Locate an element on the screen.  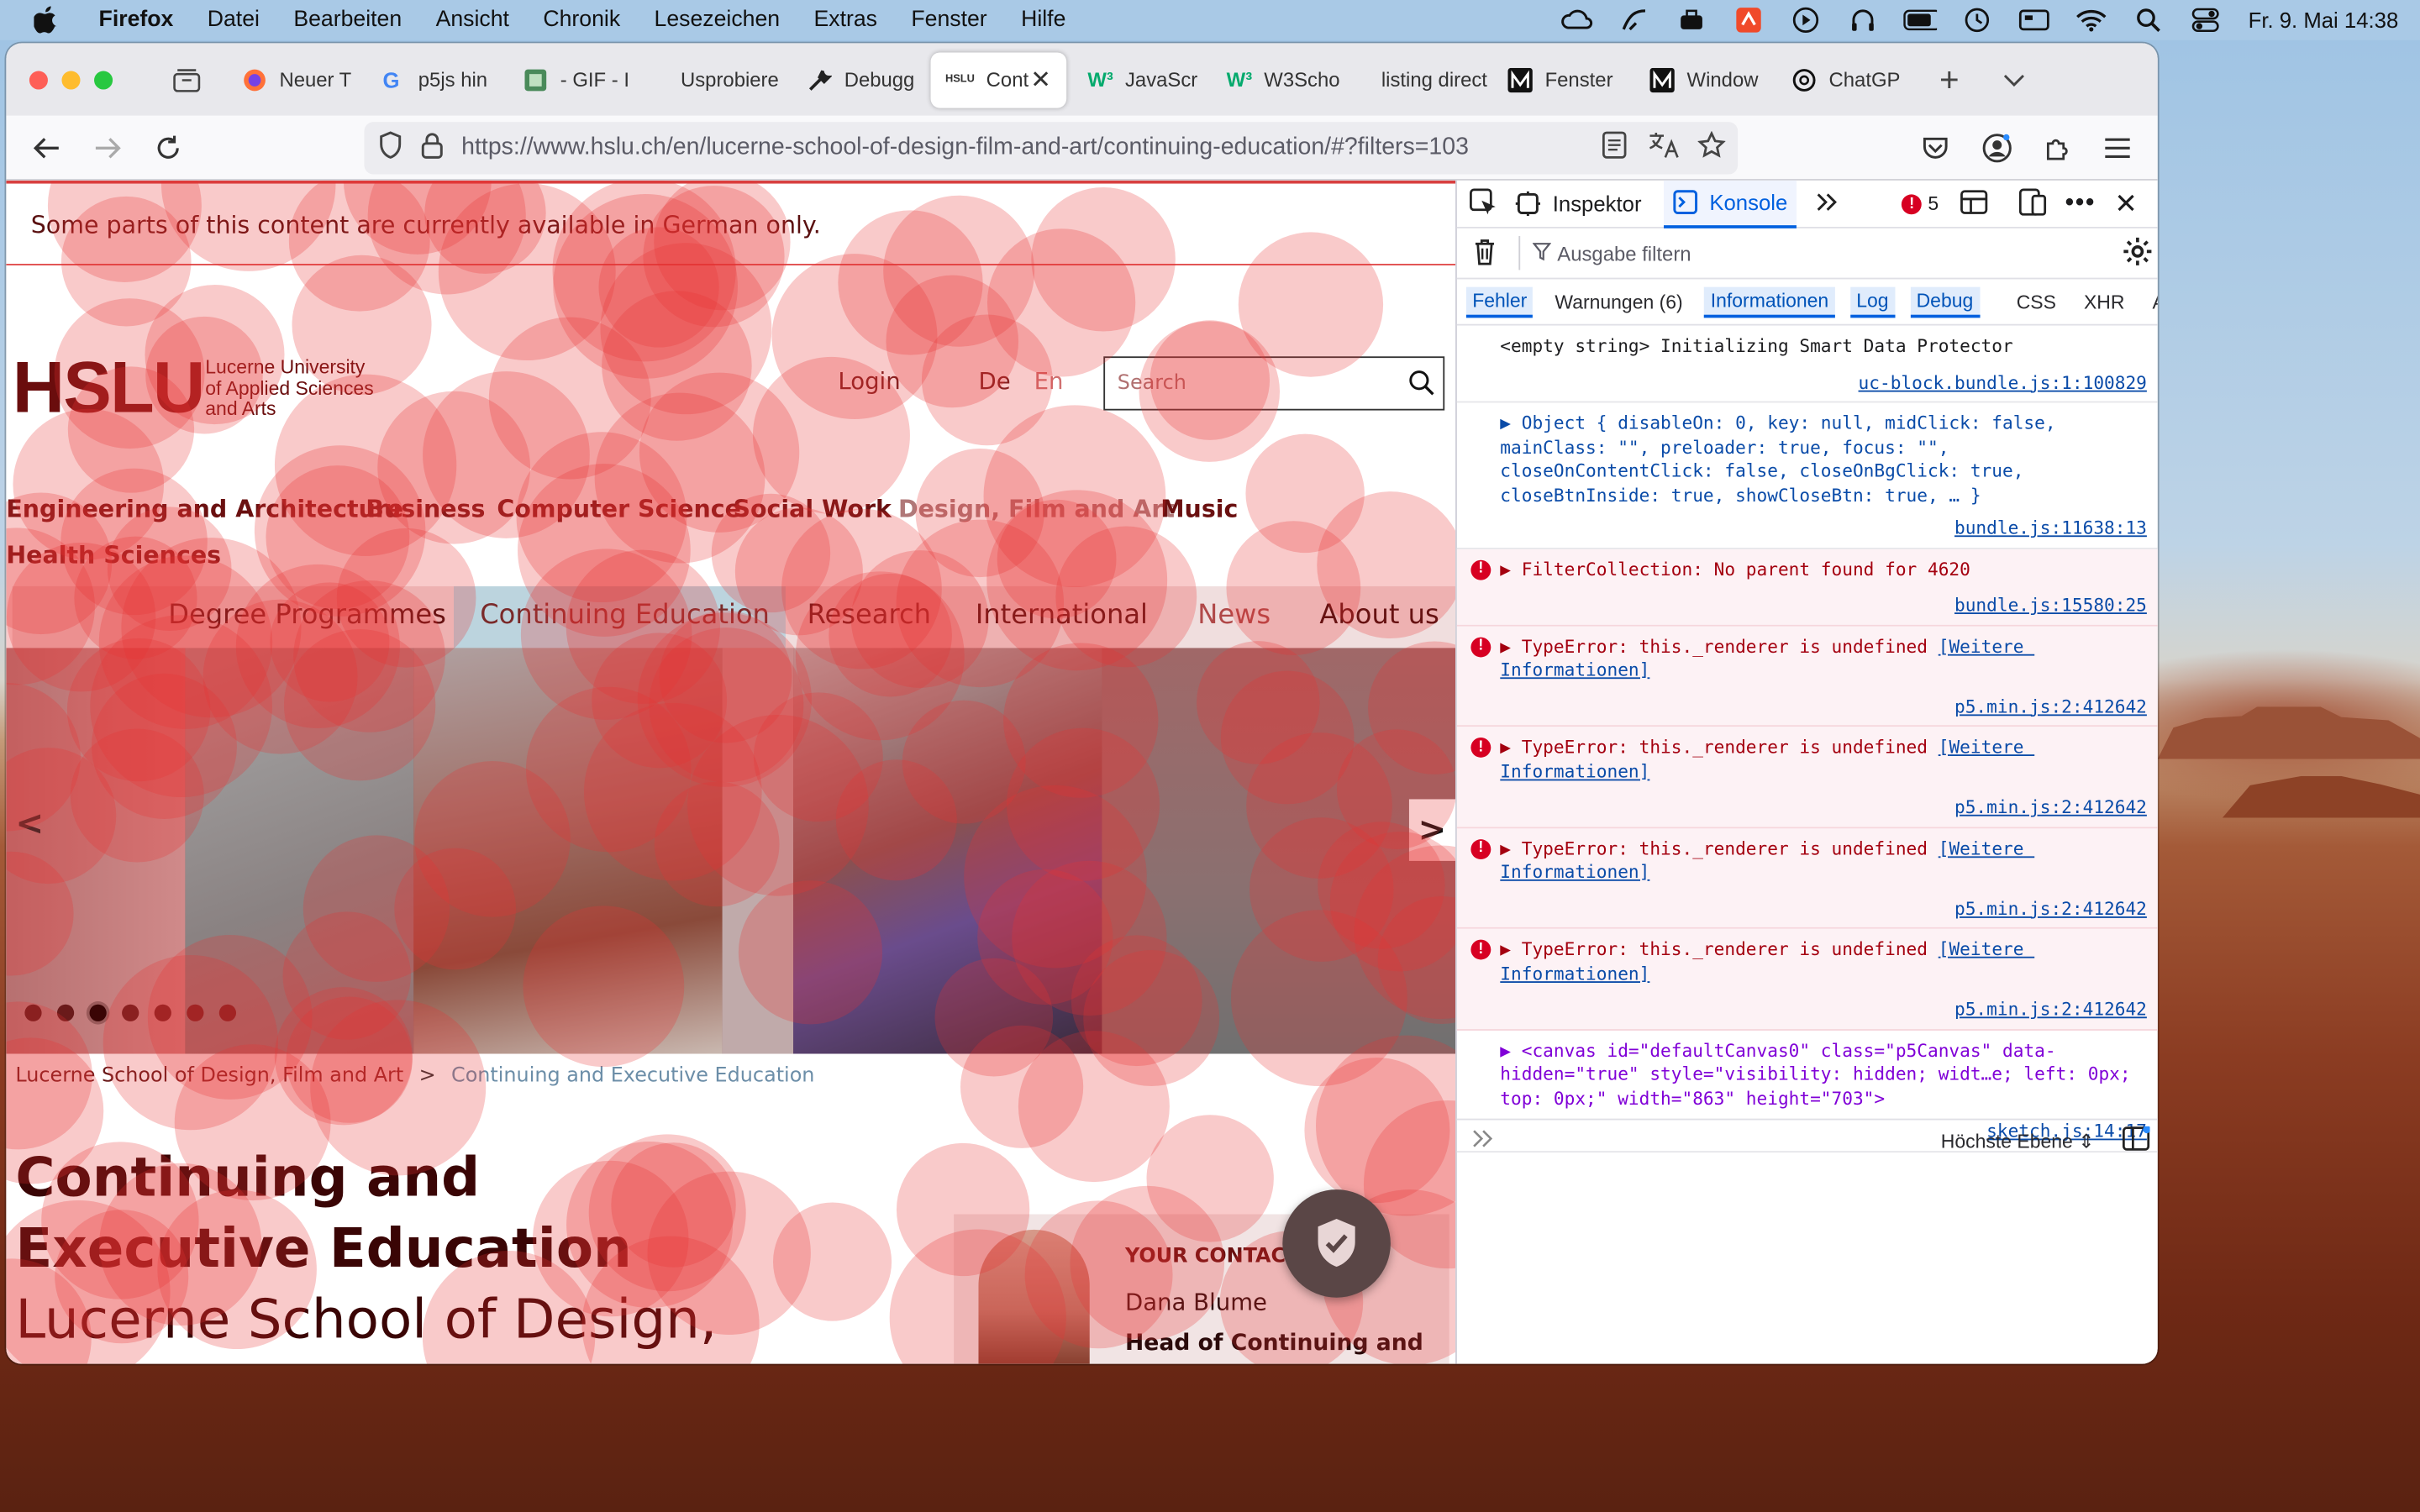
language-en-link: En is located at coordinates (1049, 381).